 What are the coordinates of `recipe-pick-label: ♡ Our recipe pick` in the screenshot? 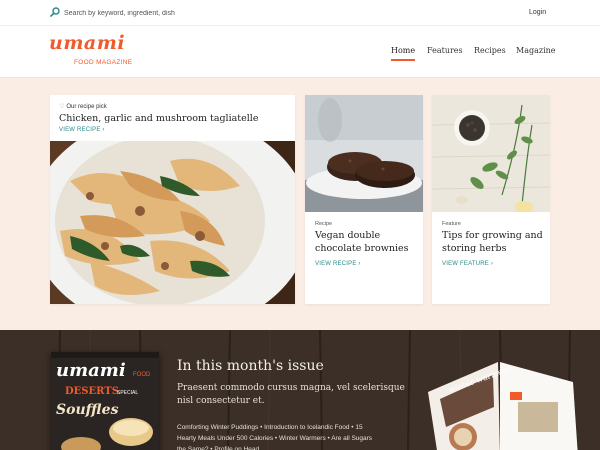 It's located at (83, 106).